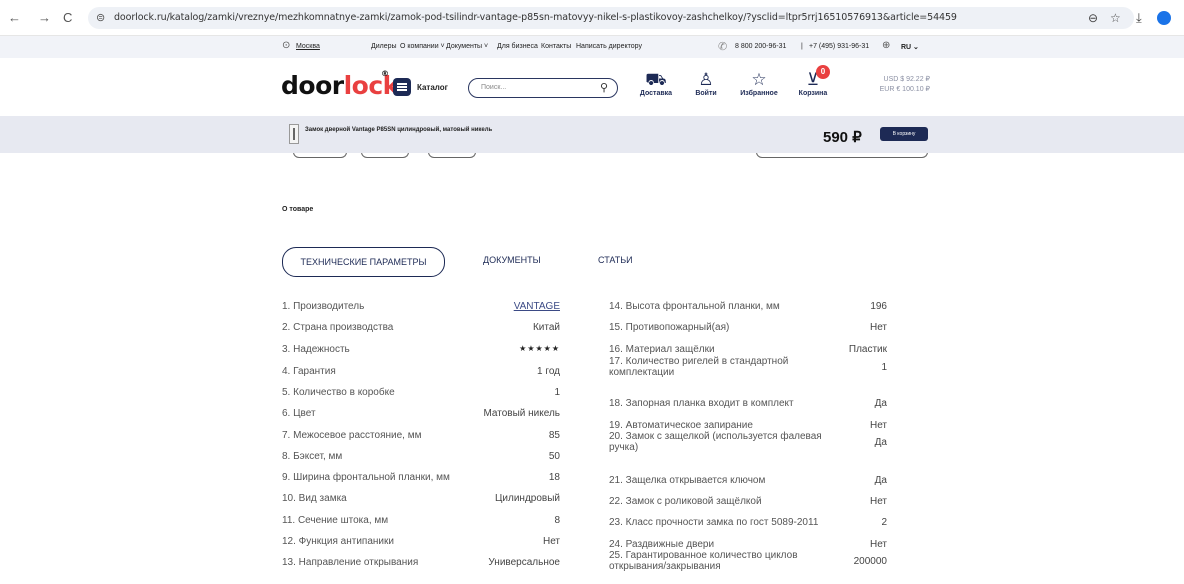  What do you see at coordinates (839, 46) in the screenshot?
I see `phone-2: +7 (495) 931-96-31` at bounding box center [839, 46].